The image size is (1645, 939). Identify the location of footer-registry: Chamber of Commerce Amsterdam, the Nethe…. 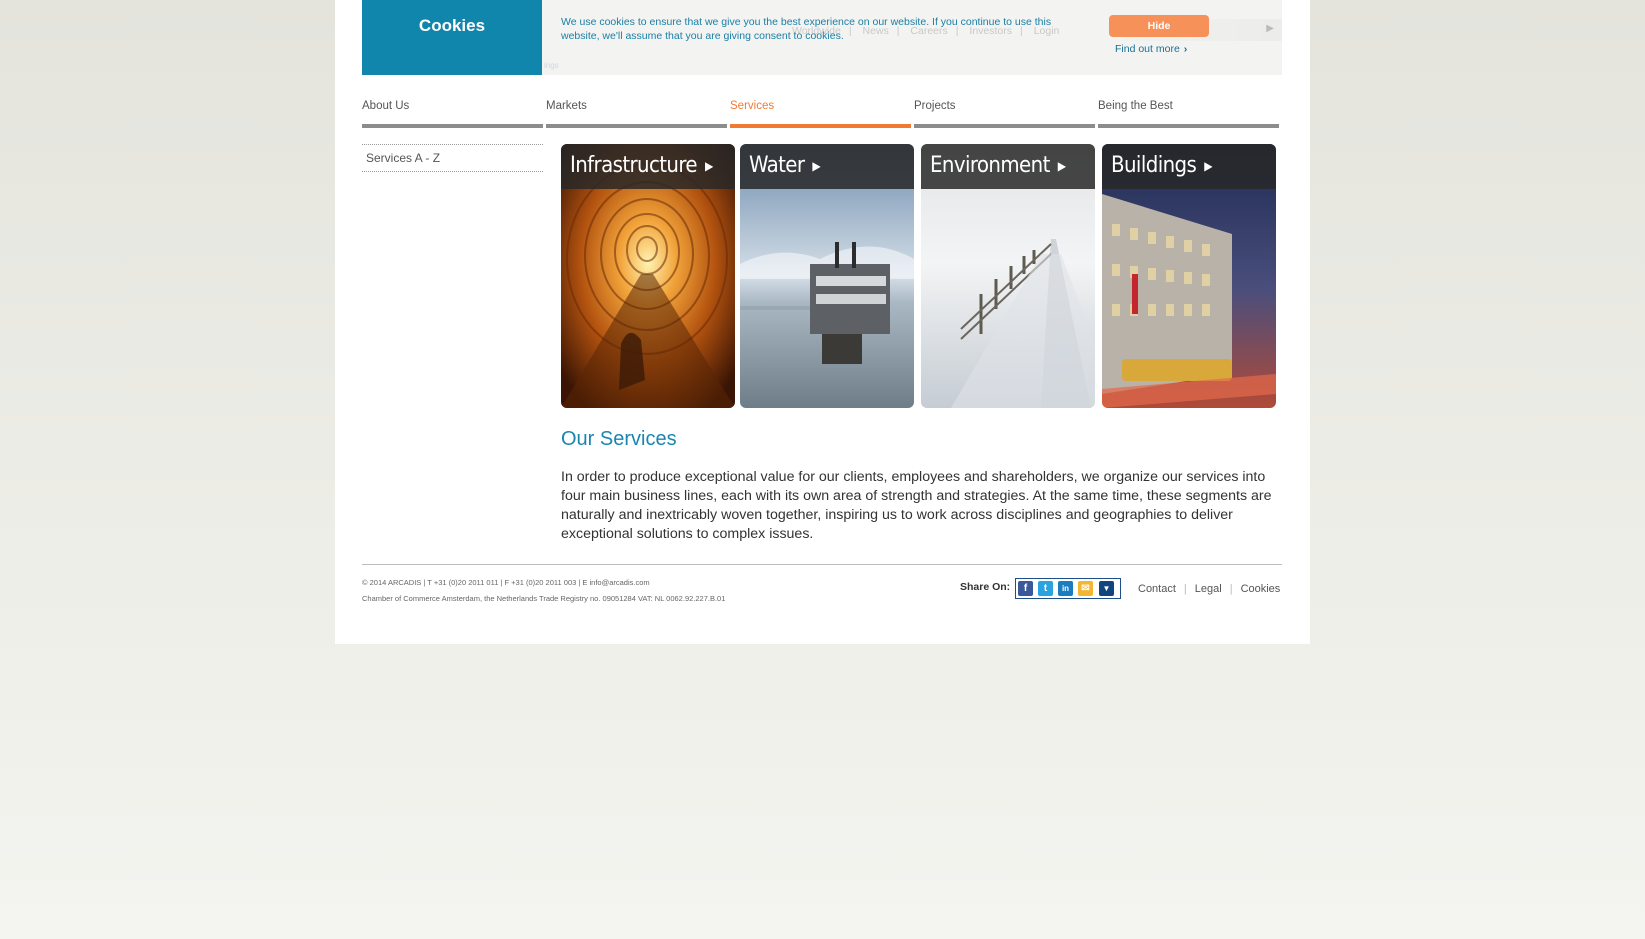
(544, 598).